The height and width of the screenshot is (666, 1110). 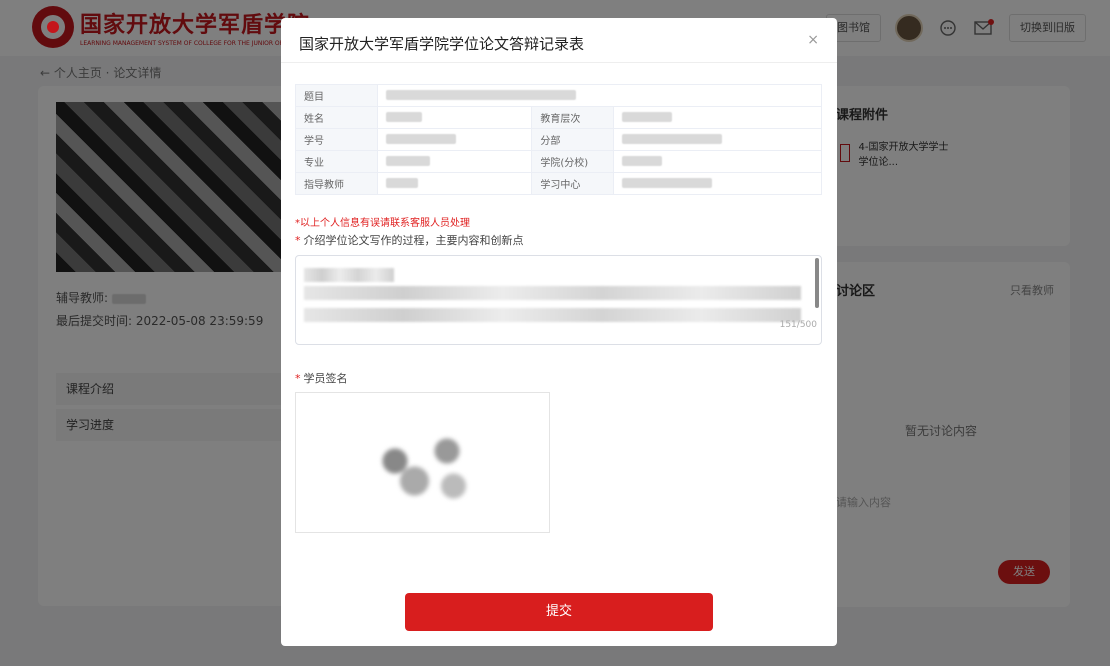 What do you see at coordinates (454, 117) in the screenshot?
I see `name-value` at bounding box center [454, 117].